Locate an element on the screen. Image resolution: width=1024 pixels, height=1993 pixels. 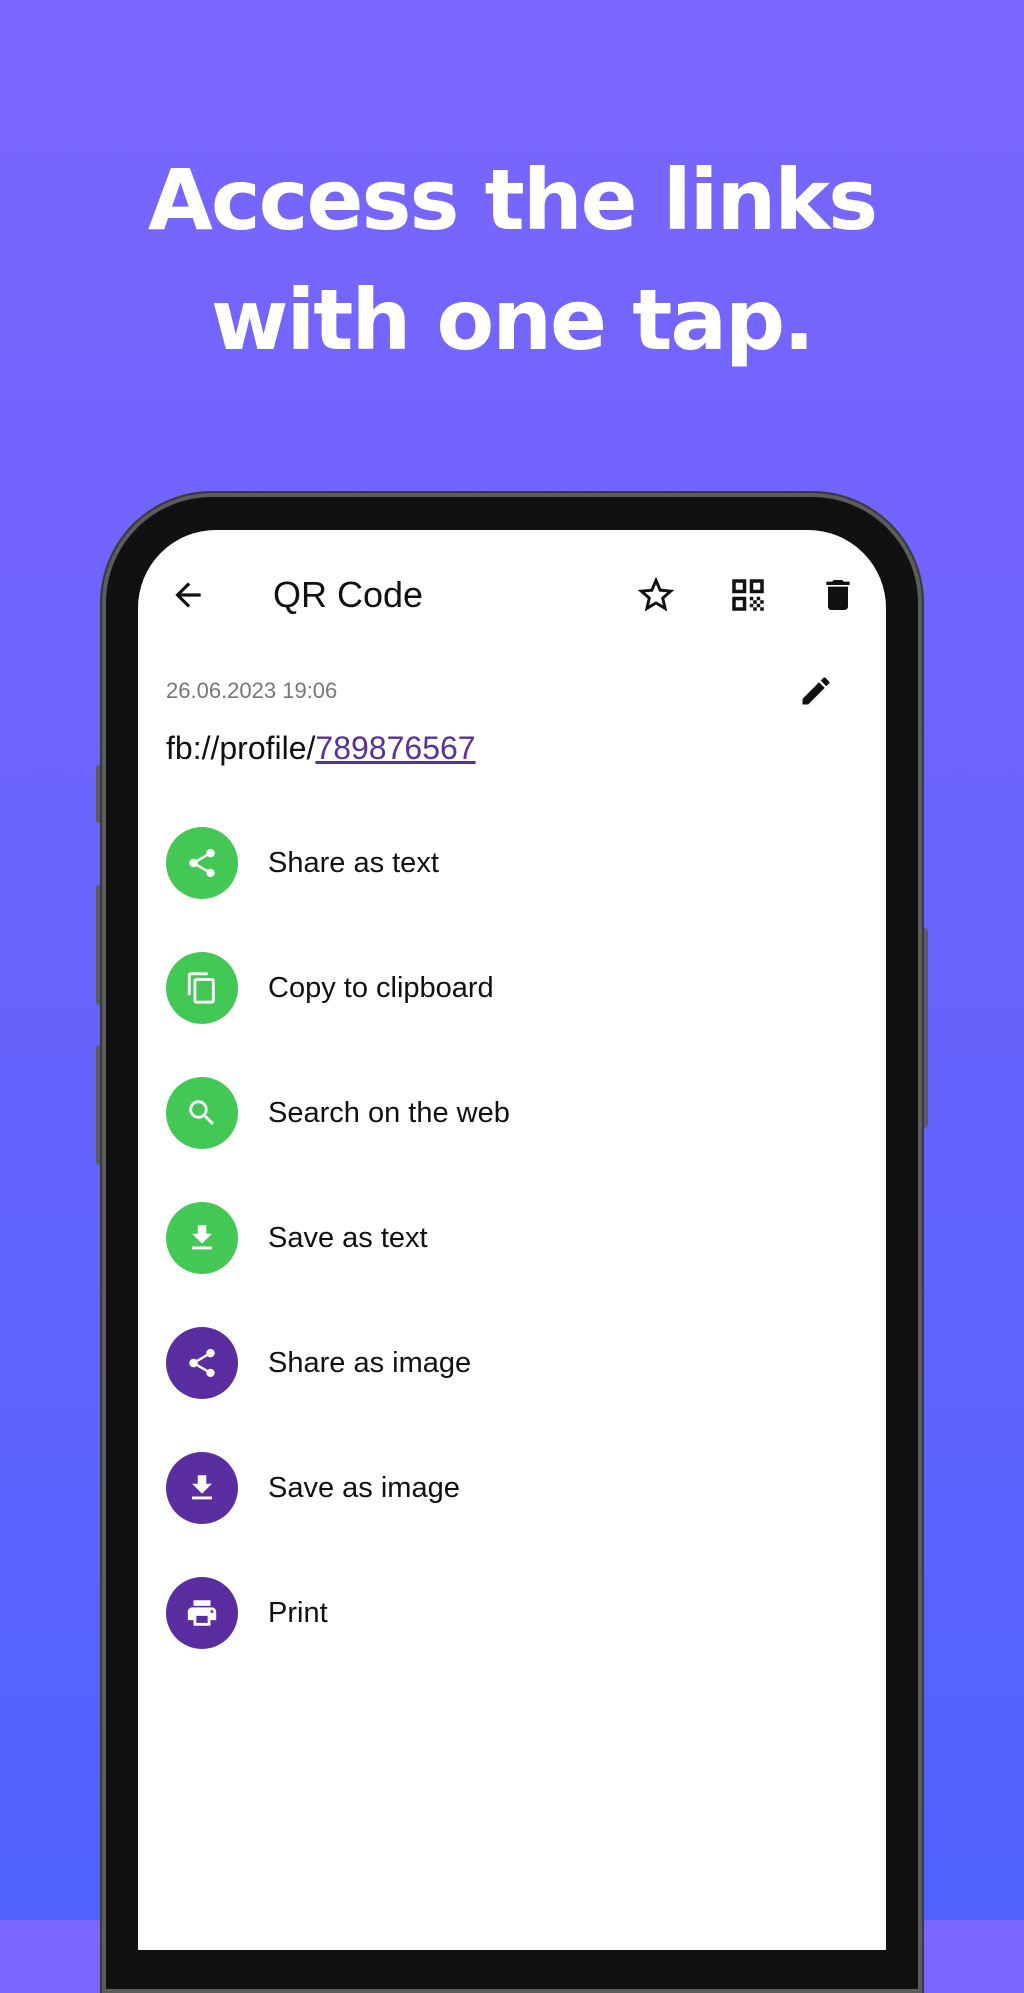
profile-link: 789876567 is located at coordinates (395, 748).